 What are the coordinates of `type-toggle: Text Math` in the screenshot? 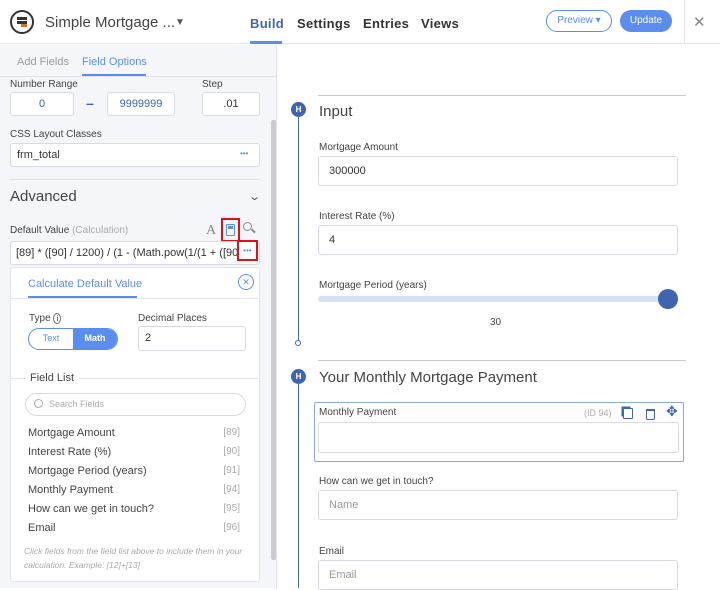 It's located at (73, 339).